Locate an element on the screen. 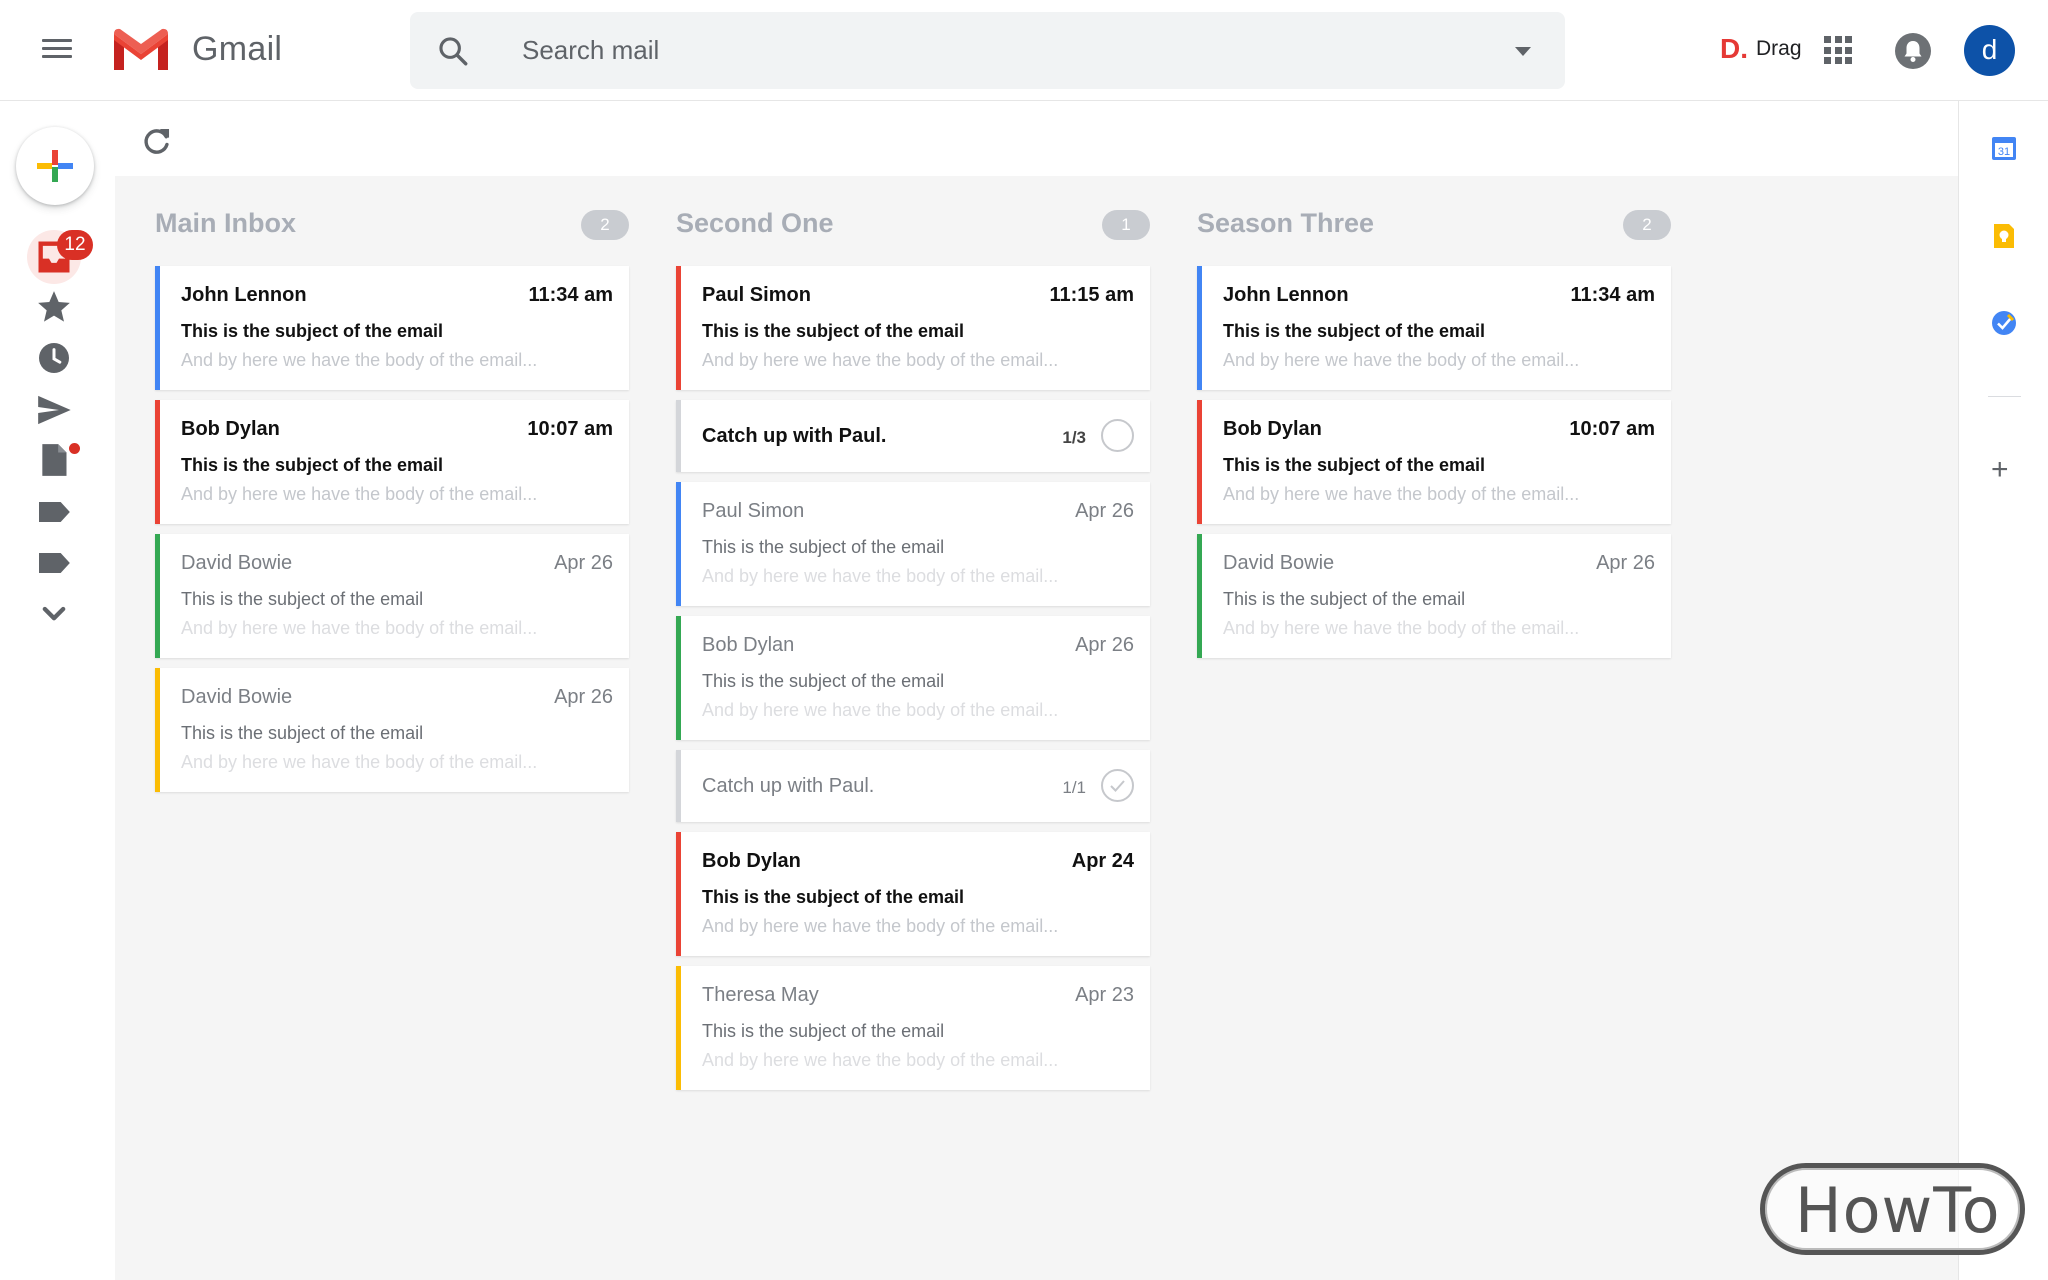 The width and height of the screenshot is (2048, 1280). google-apps-icon is located at coordinates (1838, 50).